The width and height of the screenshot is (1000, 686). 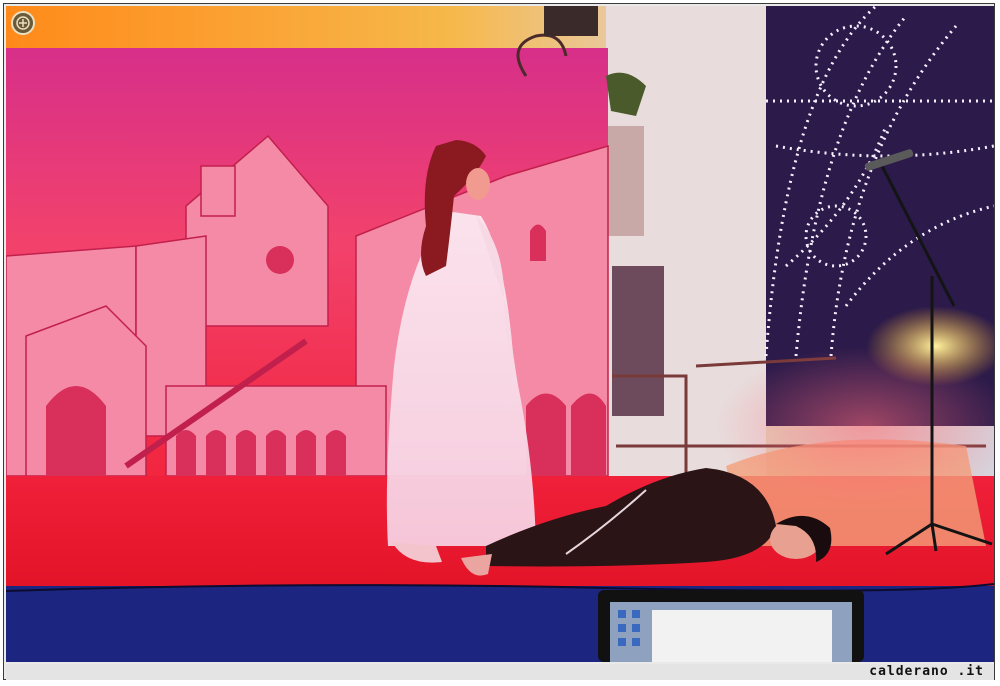 I want to click on footer-bar: calderano .it, so click(x=500, y=672).